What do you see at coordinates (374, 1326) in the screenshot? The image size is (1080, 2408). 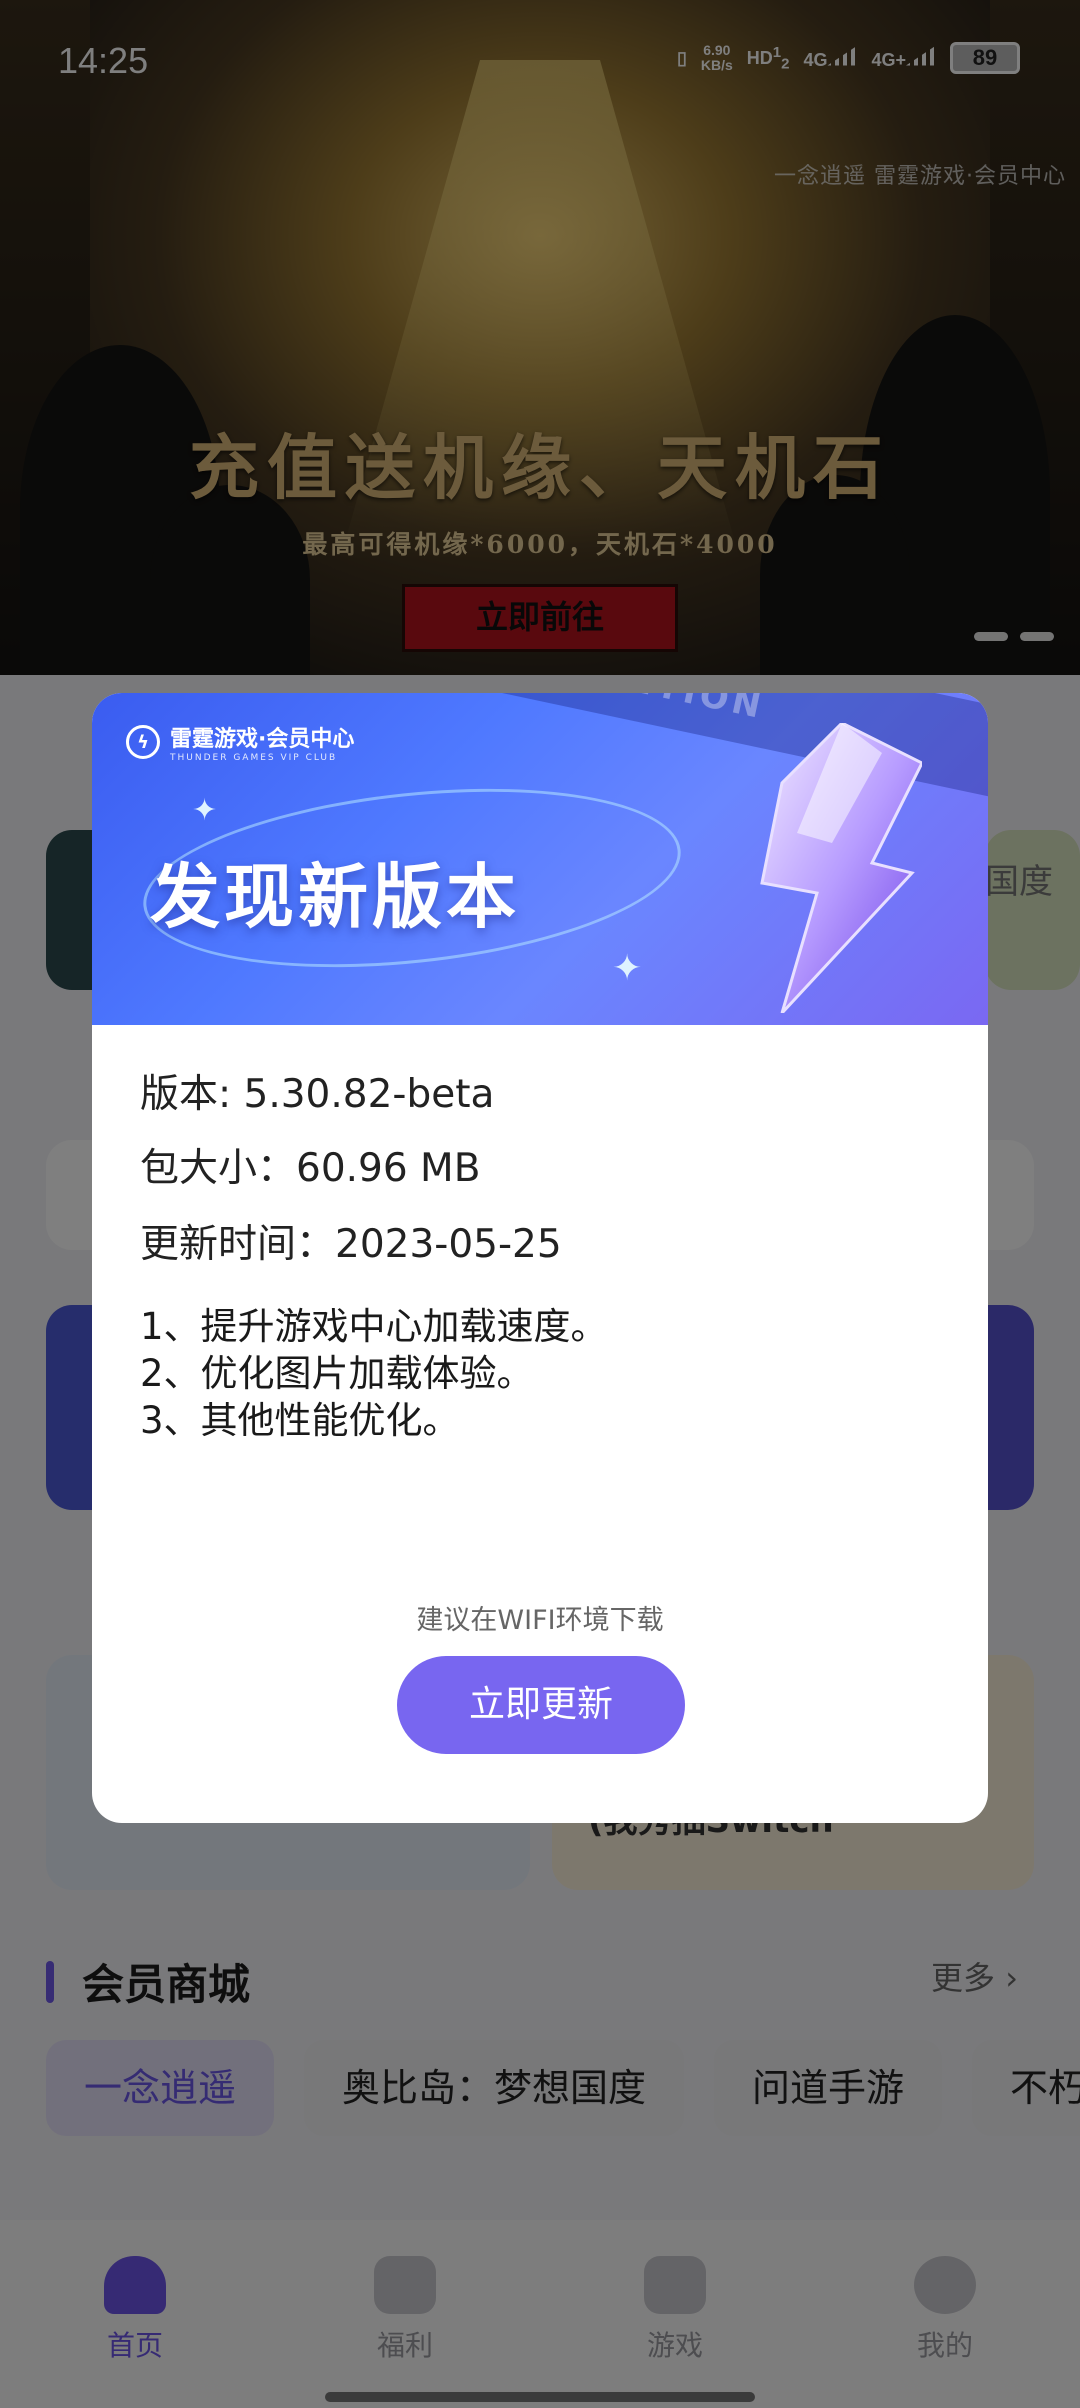 I see `release-note-item: 1、提升游戏中心加载速度。` at bounding box center [374, 1326].